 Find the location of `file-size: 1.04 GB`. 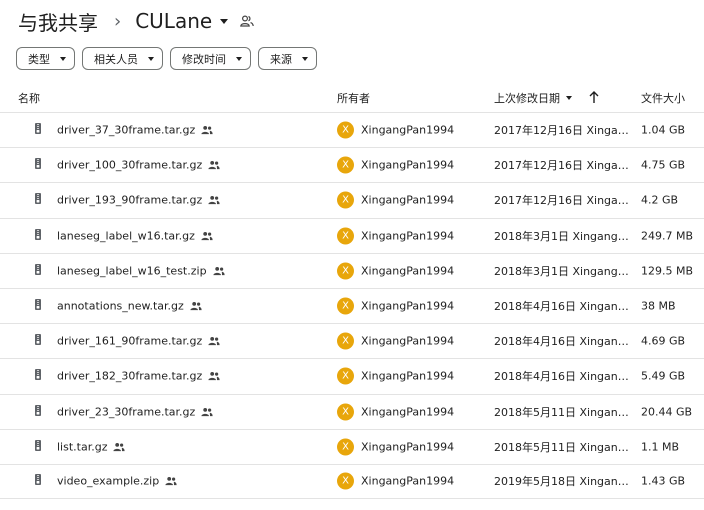

file-size: 1.04 GB is located at coordinates (663, 130).